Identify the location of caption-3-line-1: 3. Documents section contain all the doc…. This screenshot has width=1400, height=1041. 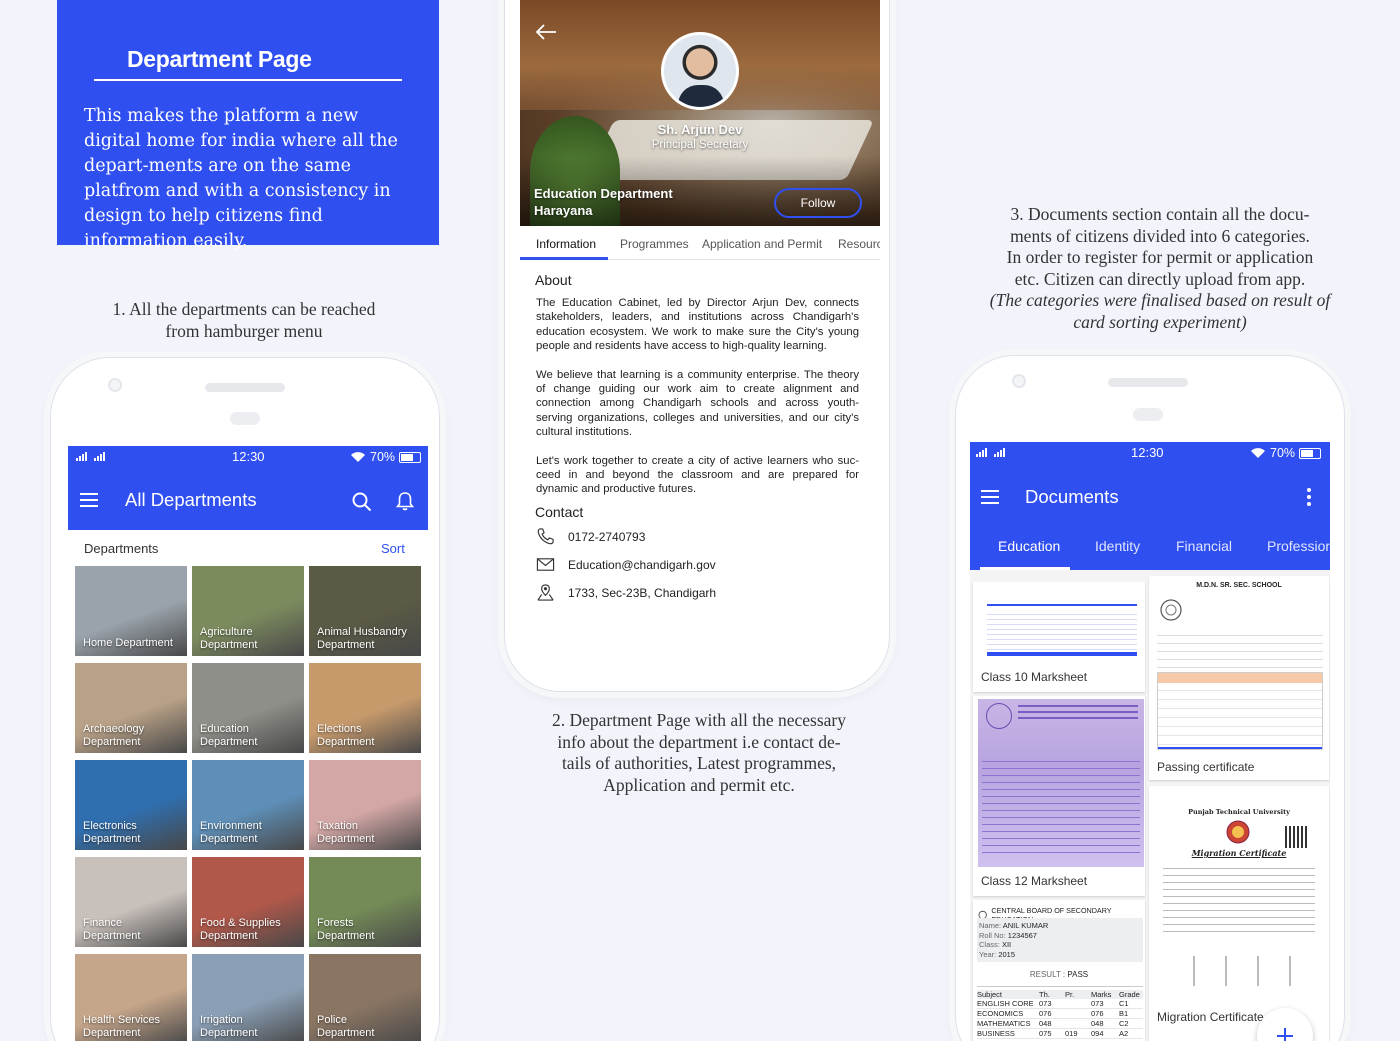
(1160, 214).